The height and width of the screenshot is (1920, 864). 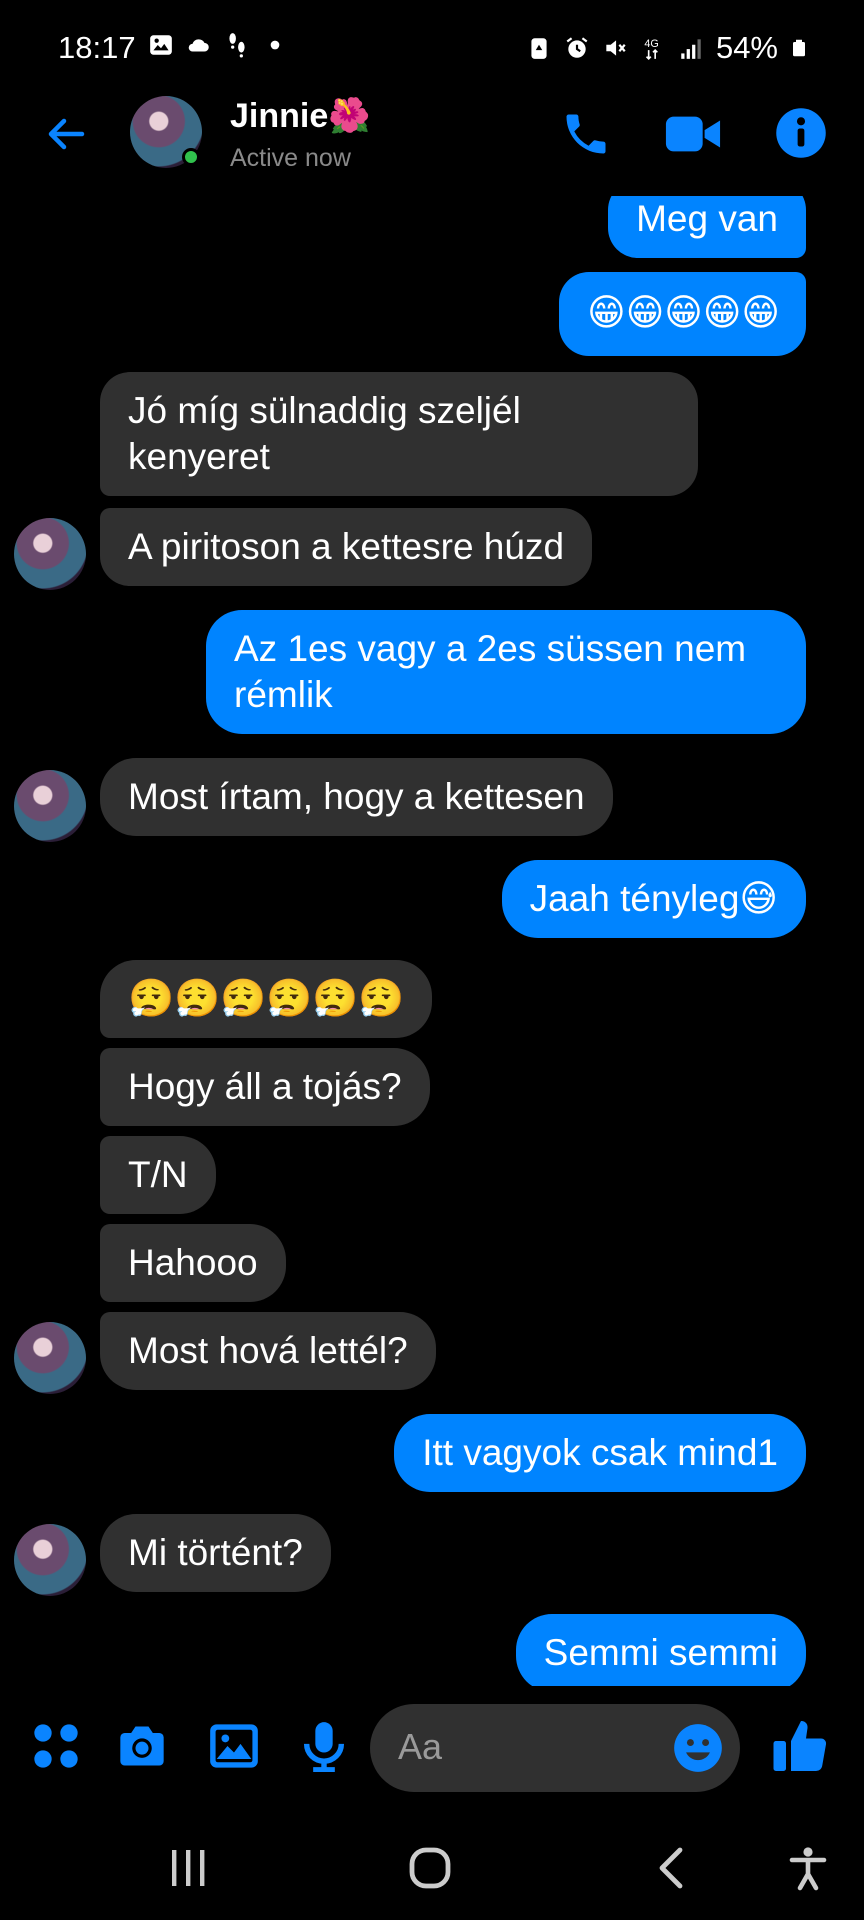 I want to click on phone-icon, so click(x=586, y=134).